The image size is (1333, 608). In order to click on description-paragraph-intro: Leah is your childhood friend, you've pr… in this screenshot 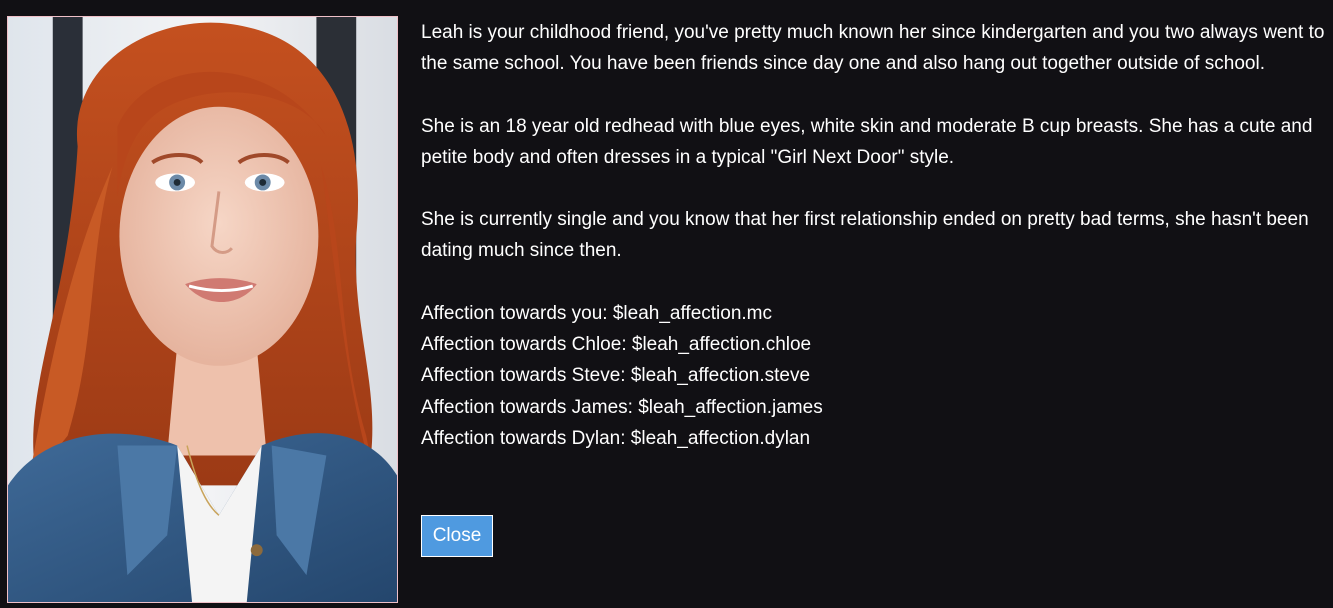, I will do `click(873, 48)`.